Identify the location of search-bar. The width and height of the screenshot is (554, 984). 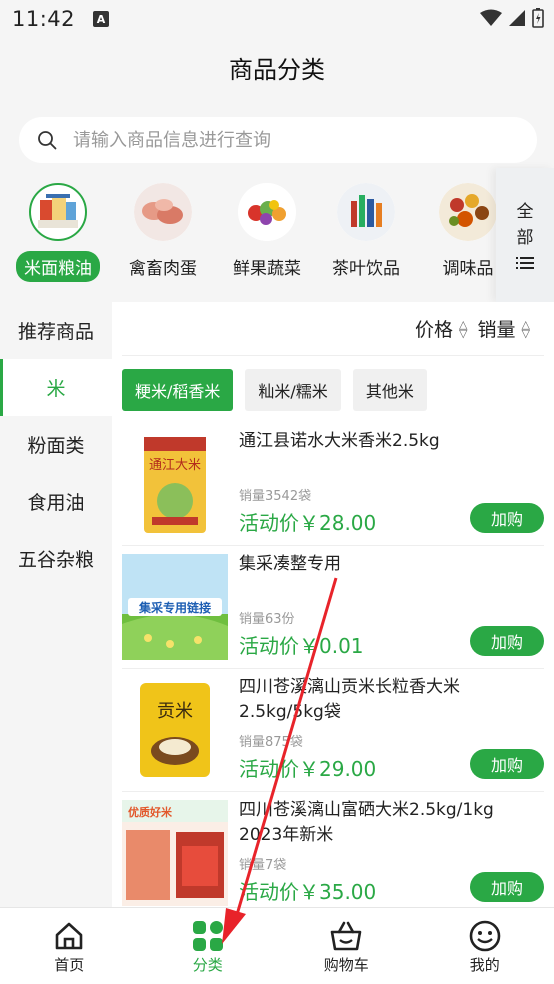
(278, 140).